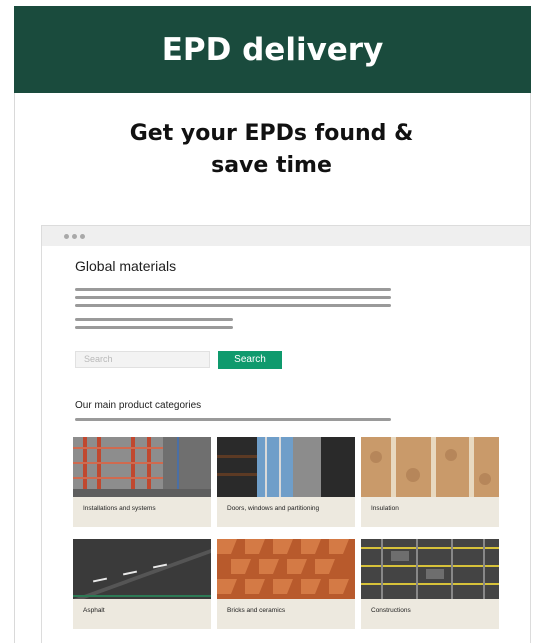  Describe the element at coordinates (286, 467) in the screenshot. I see `doors-image` at that location.